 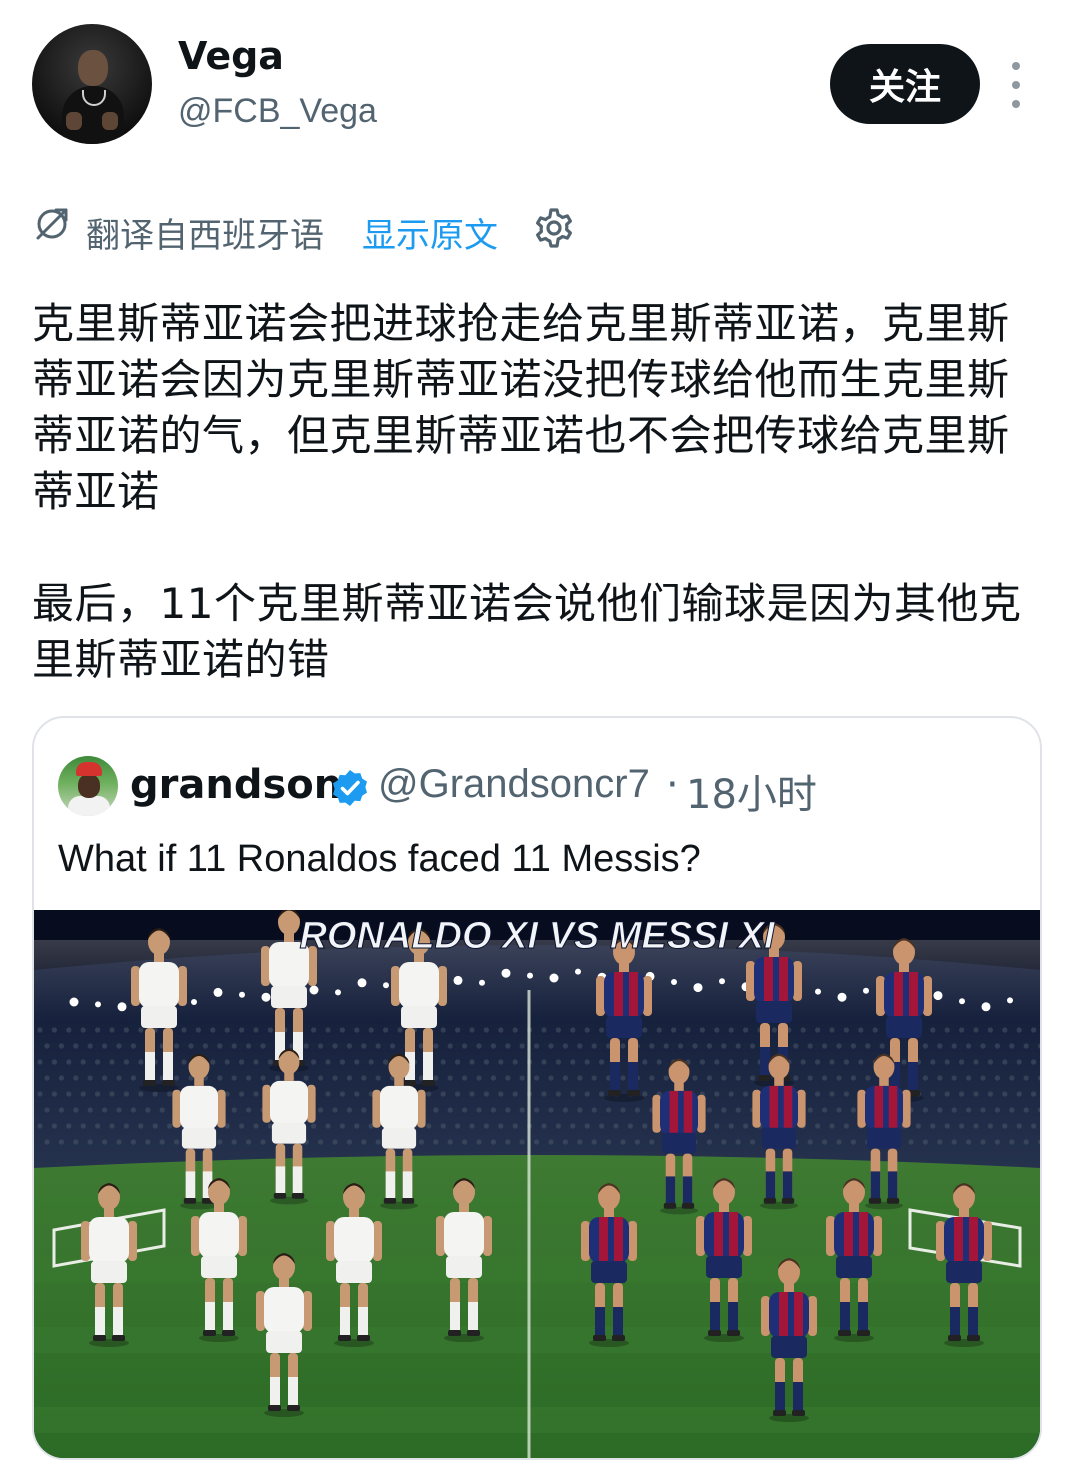 What do you see at coordinates (554, 228) in the screenshot?
I see `gear-icon` at bounding box center [554, 228].